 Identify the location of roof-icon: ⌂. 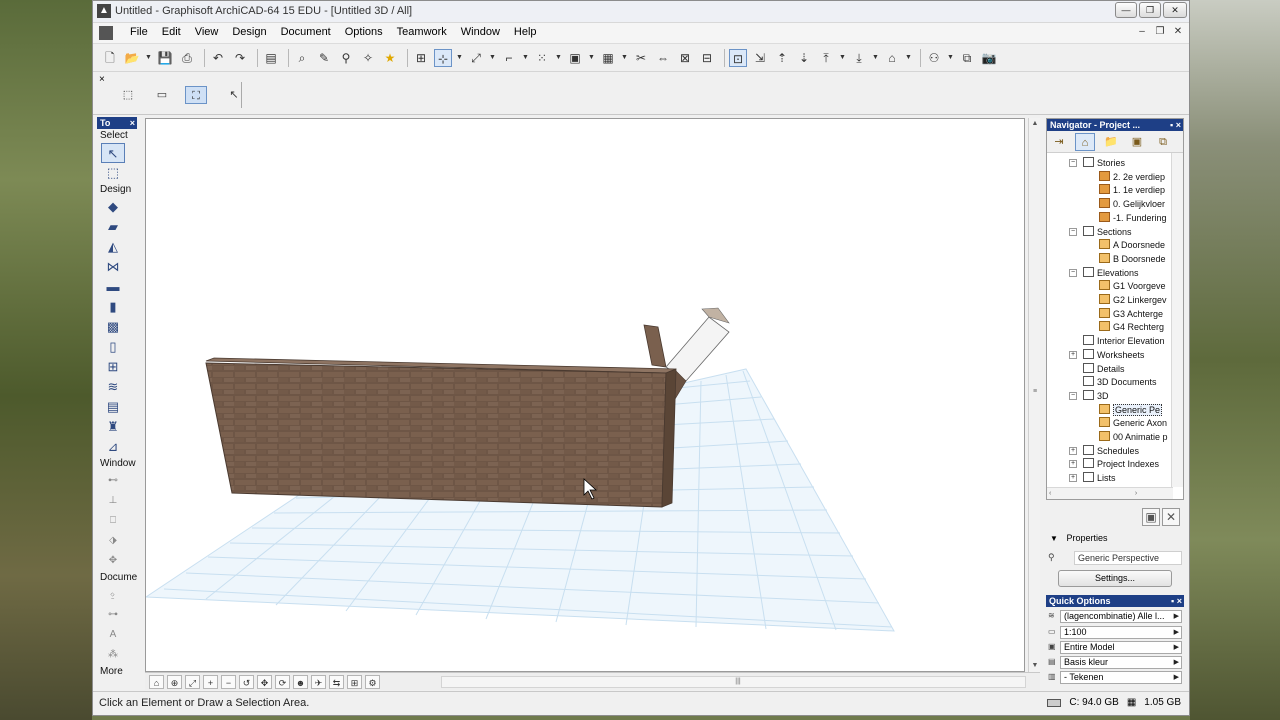
(892, 58).